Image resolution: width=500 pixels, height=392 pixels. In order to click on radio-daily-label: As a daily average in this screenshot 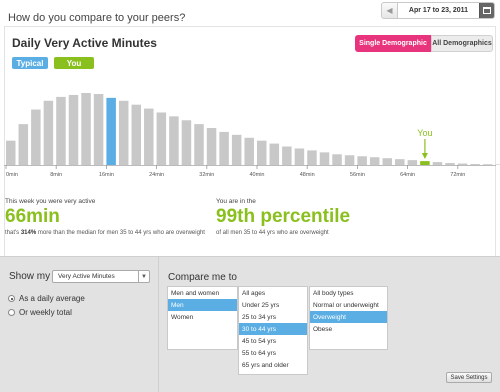, I will do `click(52, 298)`.